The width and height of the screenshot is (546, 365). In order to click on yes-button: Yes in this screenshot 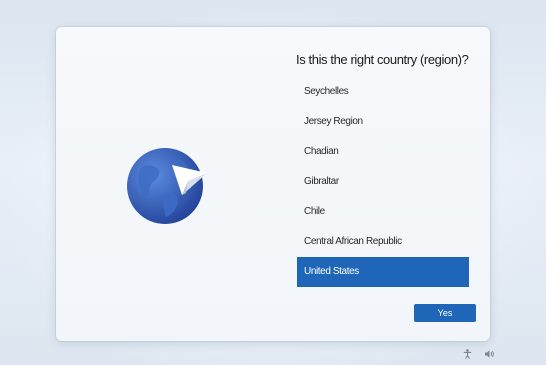, I will do `click(445, 313)`.